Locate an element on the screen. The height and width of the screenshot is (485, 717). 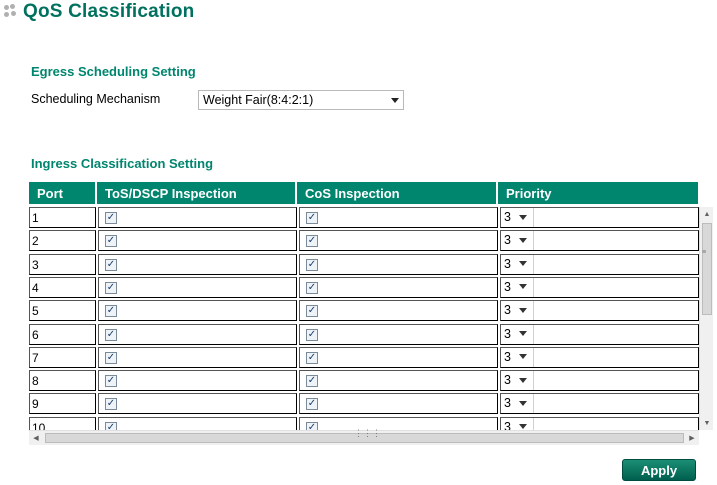
column-header-priority: Priority is located at coordinates (529, 193).